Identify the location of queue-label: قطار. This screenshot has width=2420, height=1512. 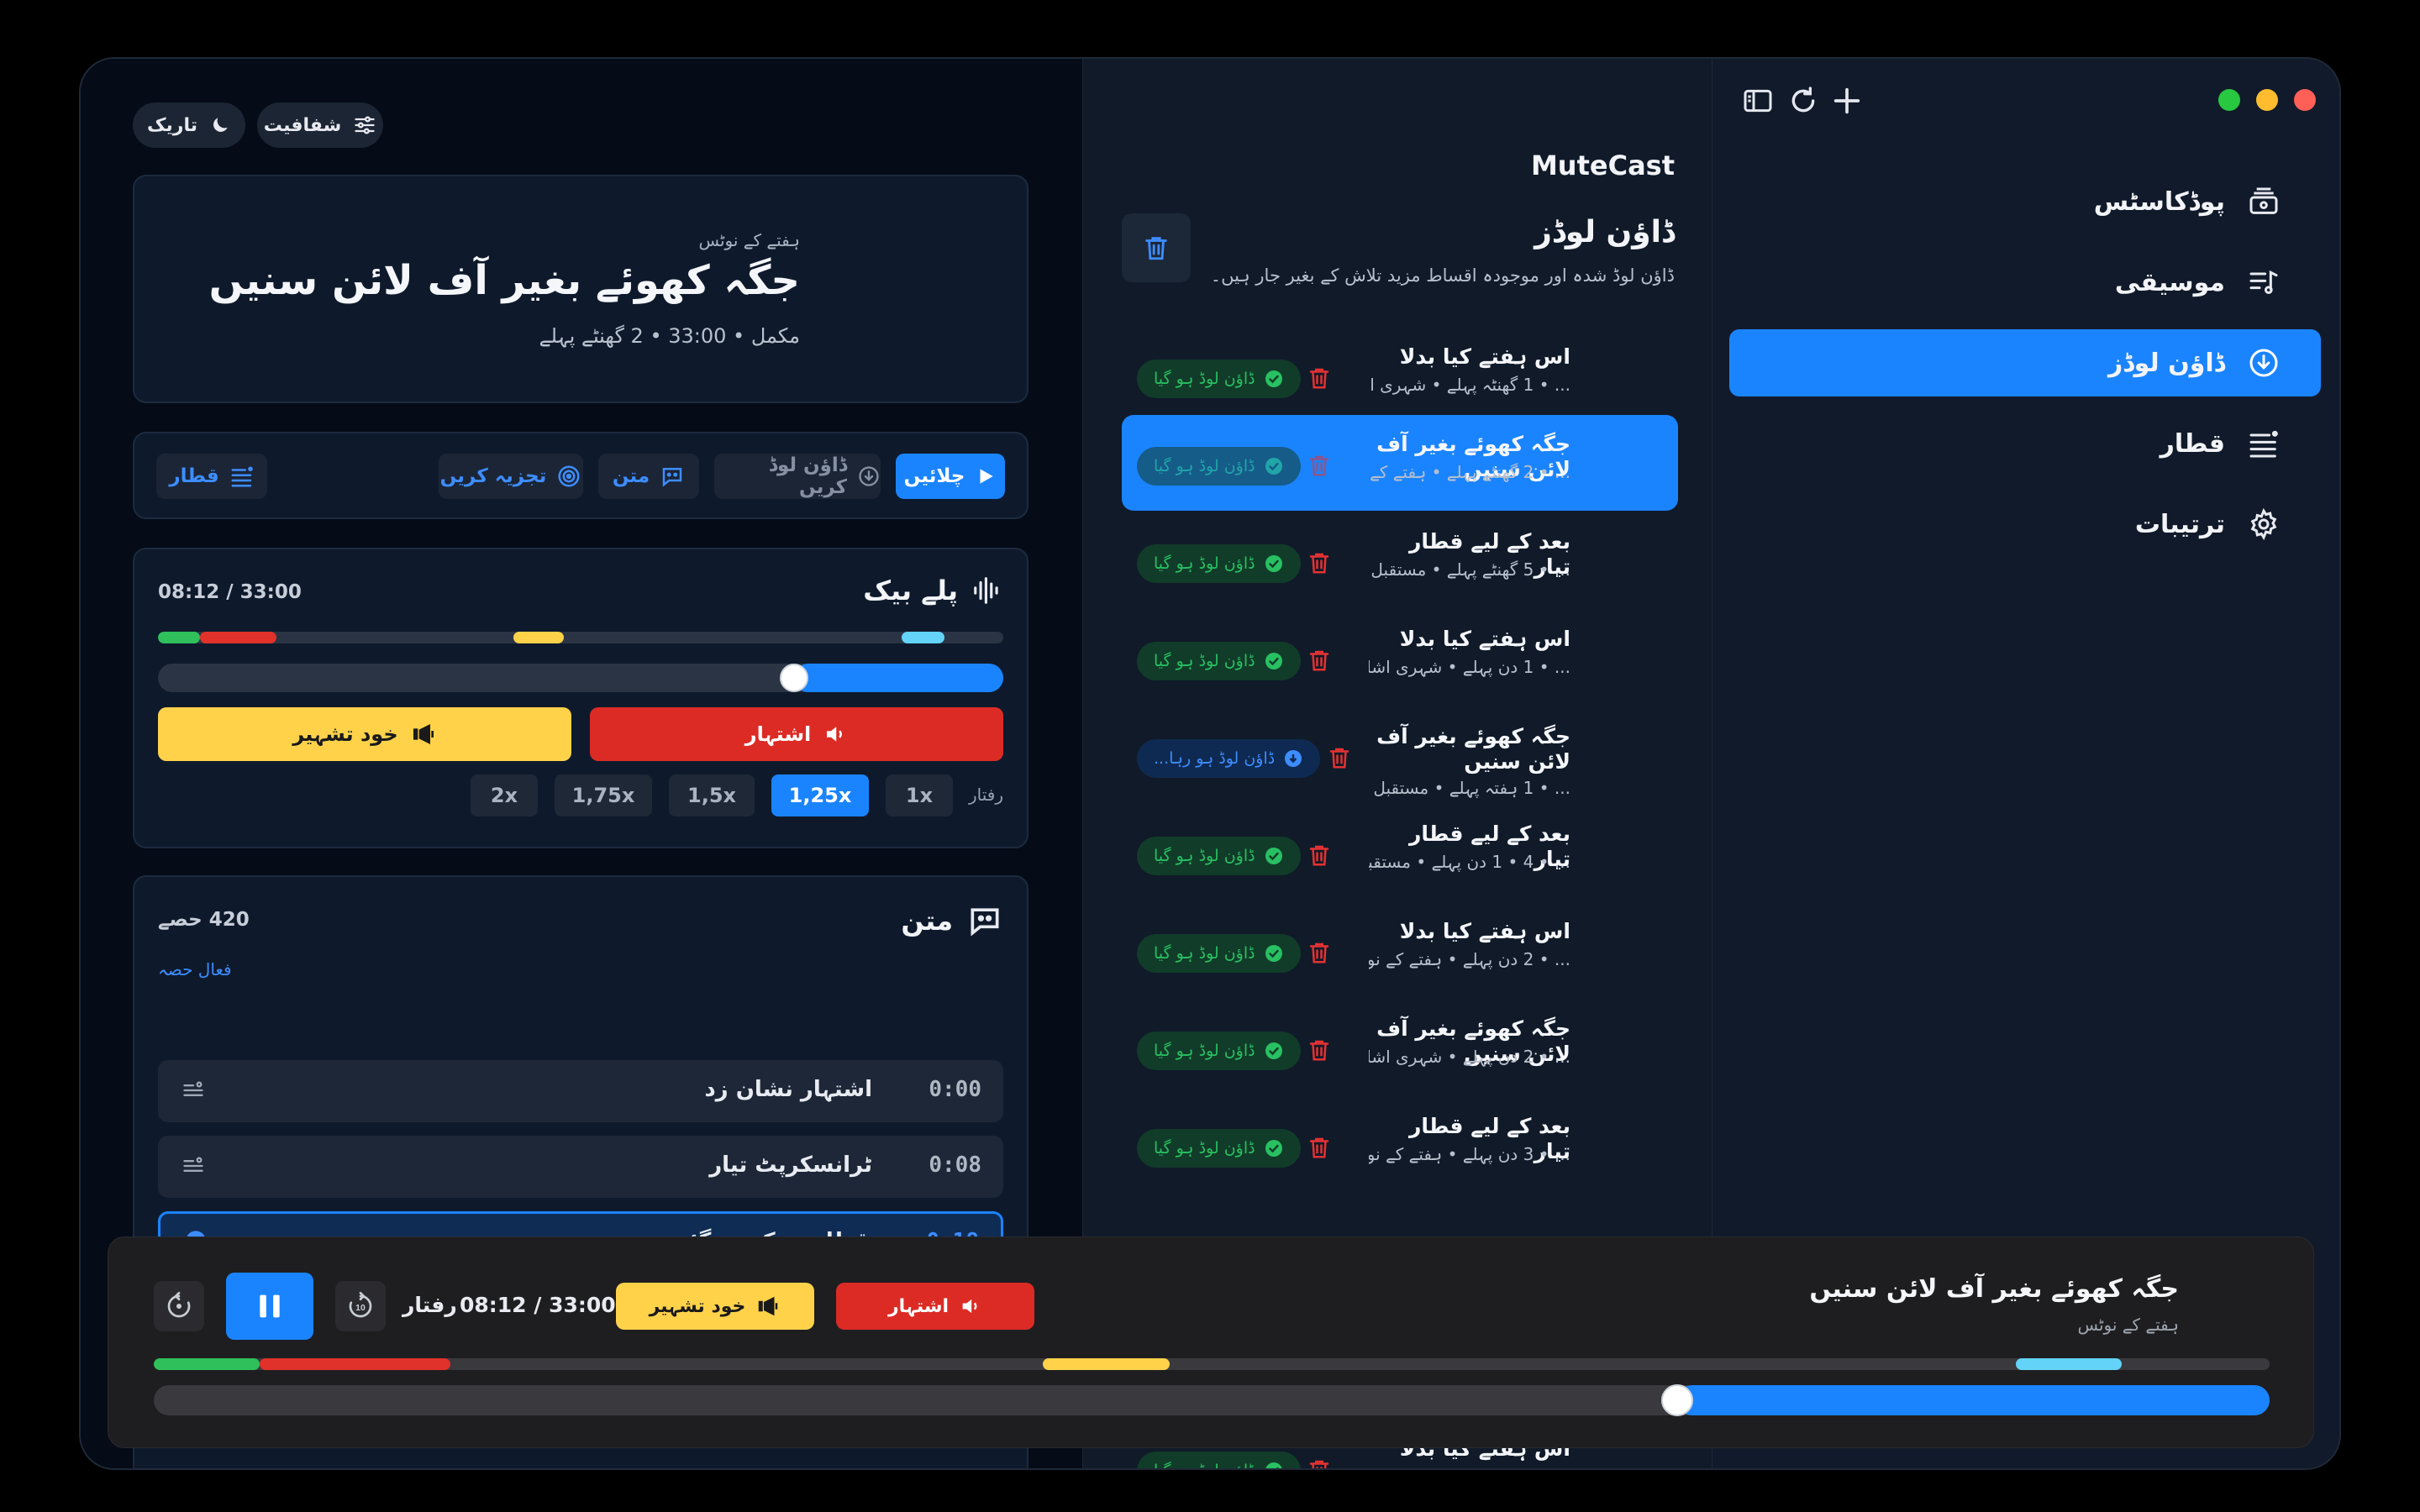
(194, 476).